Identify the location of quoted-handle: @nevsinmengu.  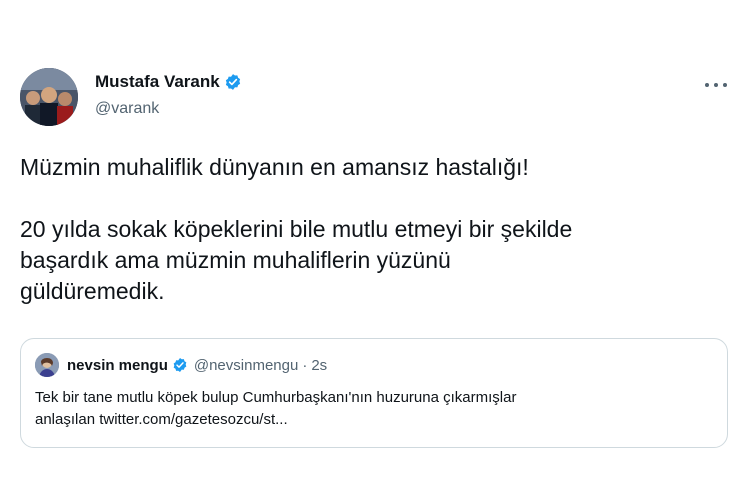
(246, 365).